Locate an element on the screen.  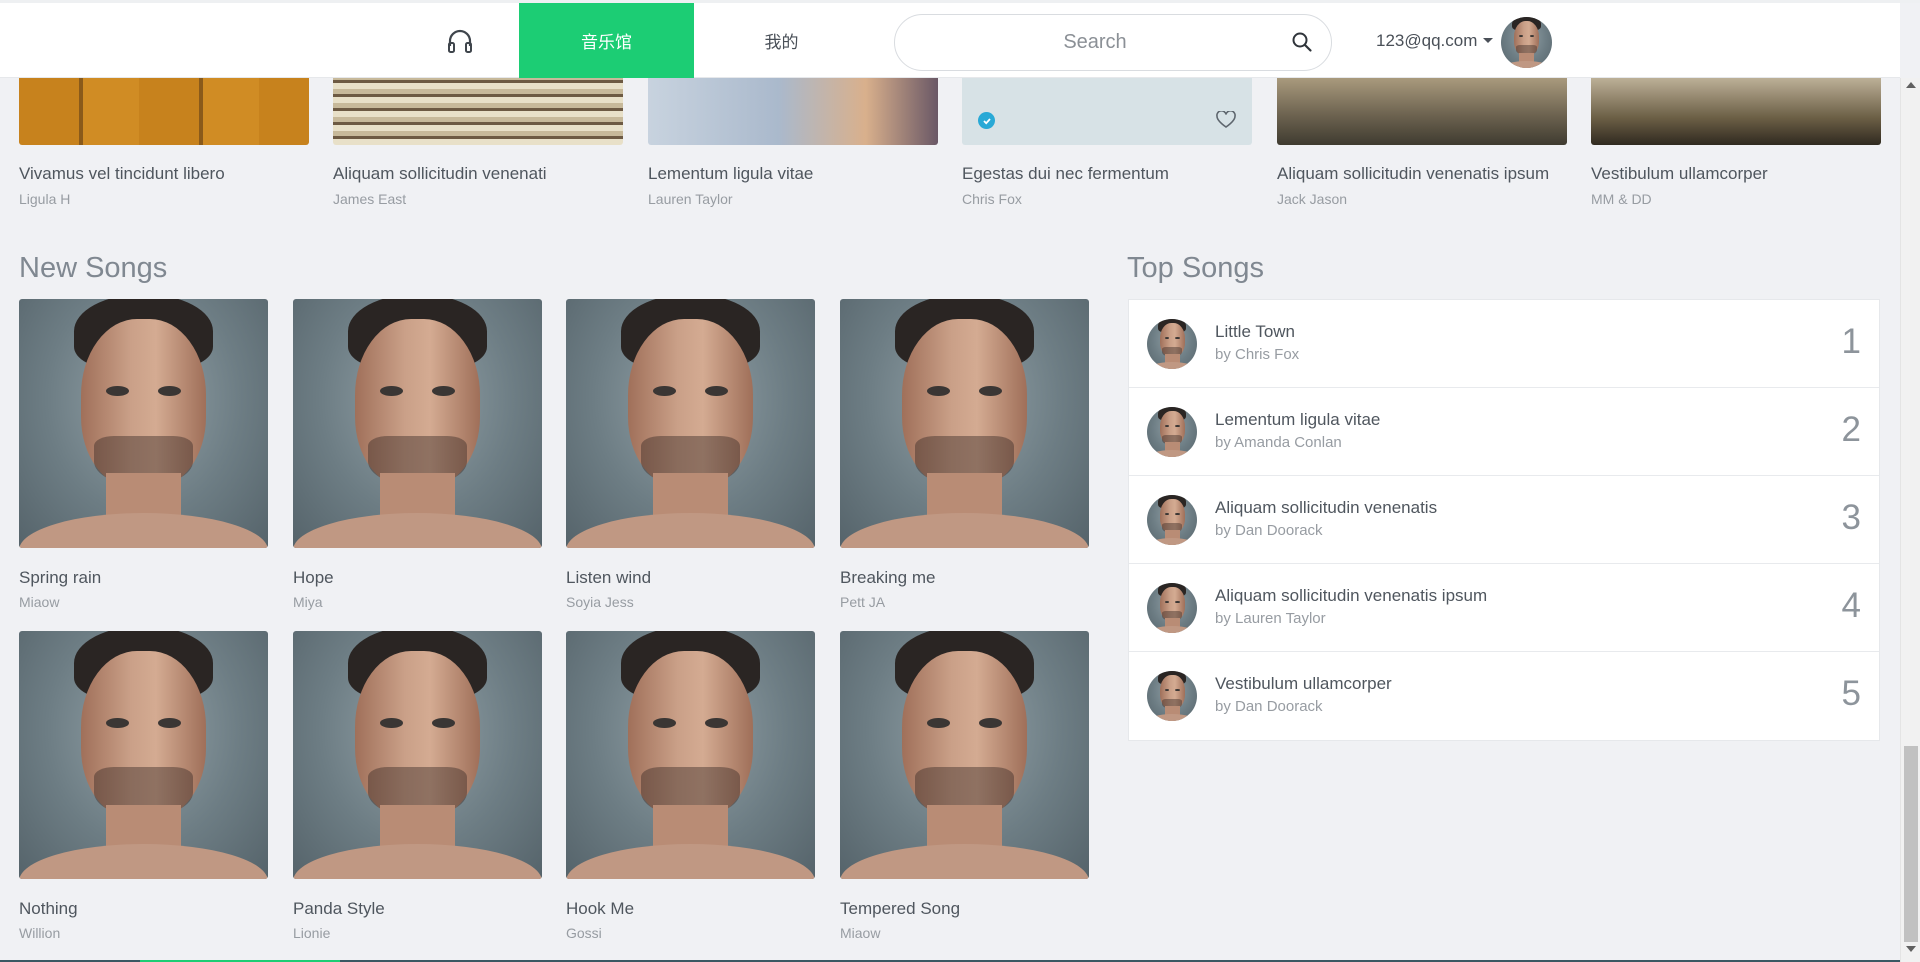
vertical-scrollbar is located at coordinates (1910, 520).